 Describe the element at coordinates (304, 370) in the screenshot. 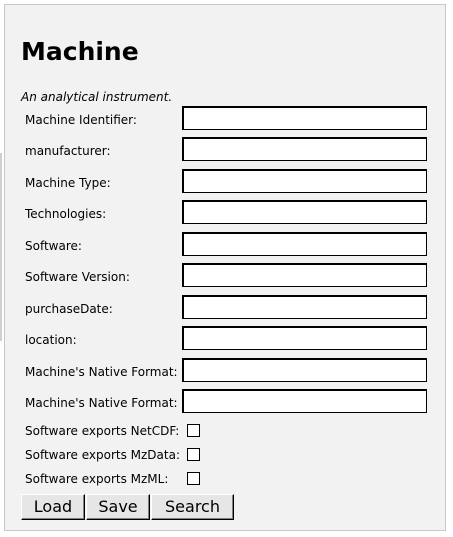

I see `native-format-1-input` at that location.